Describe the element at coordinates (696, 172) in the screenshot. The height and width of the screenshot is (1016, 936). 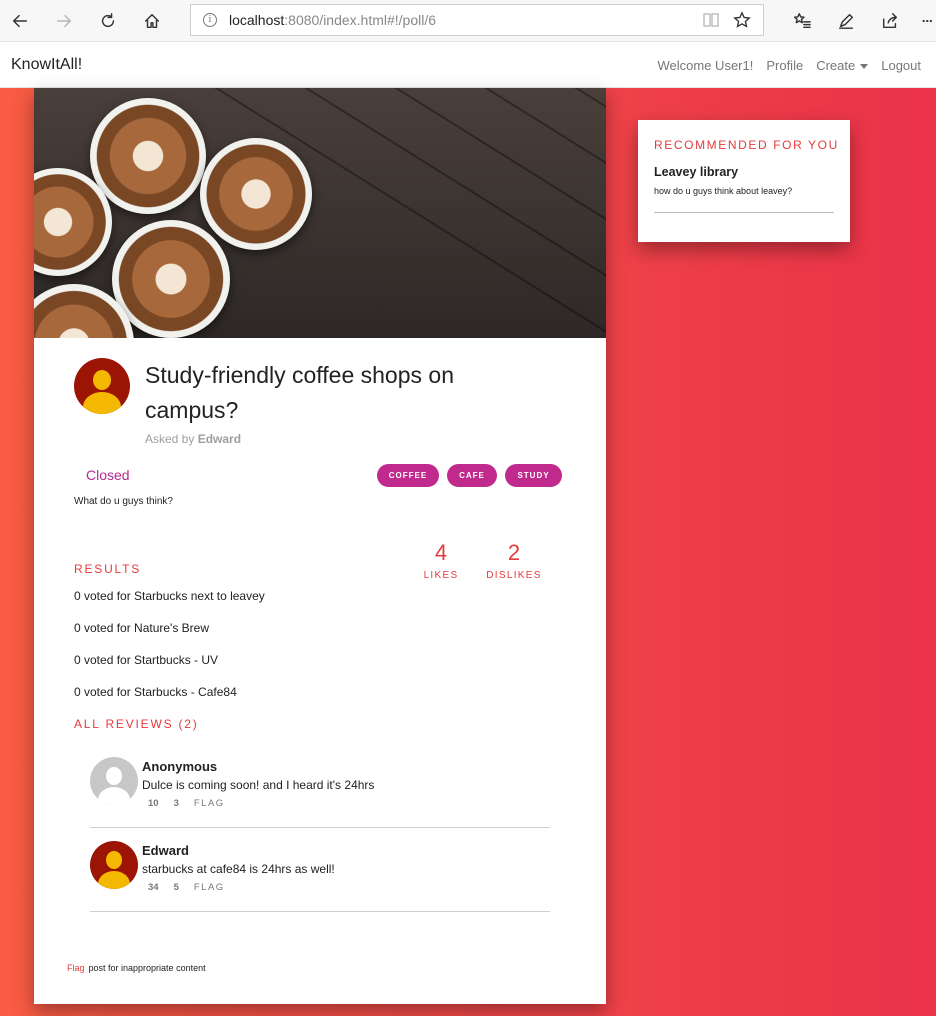
I see `recommended-poll-title: Leavey library` at that location.